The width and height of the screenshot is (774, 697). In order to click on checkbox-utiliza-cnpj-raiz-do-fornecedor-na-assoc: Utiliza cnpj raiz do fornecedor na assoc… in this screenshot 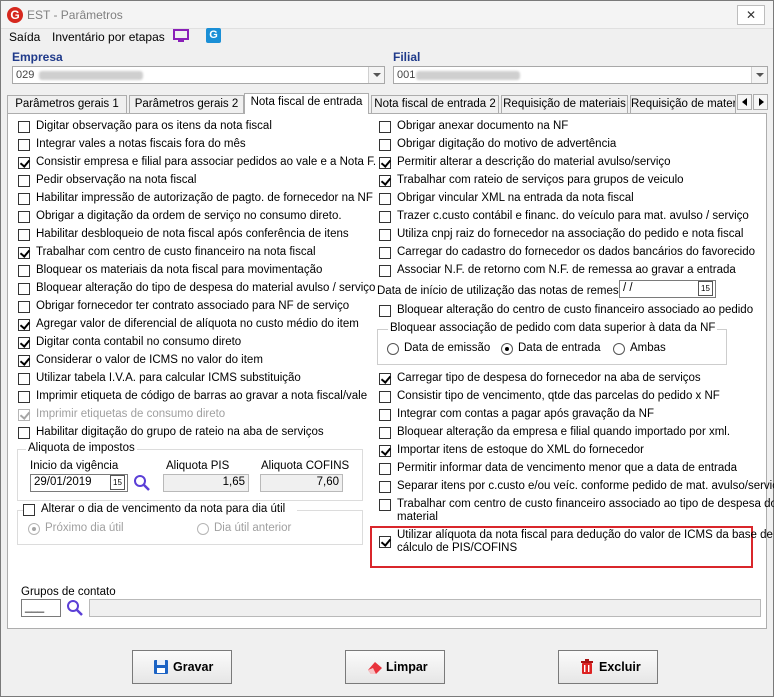, I will do `click(569, 235)`.